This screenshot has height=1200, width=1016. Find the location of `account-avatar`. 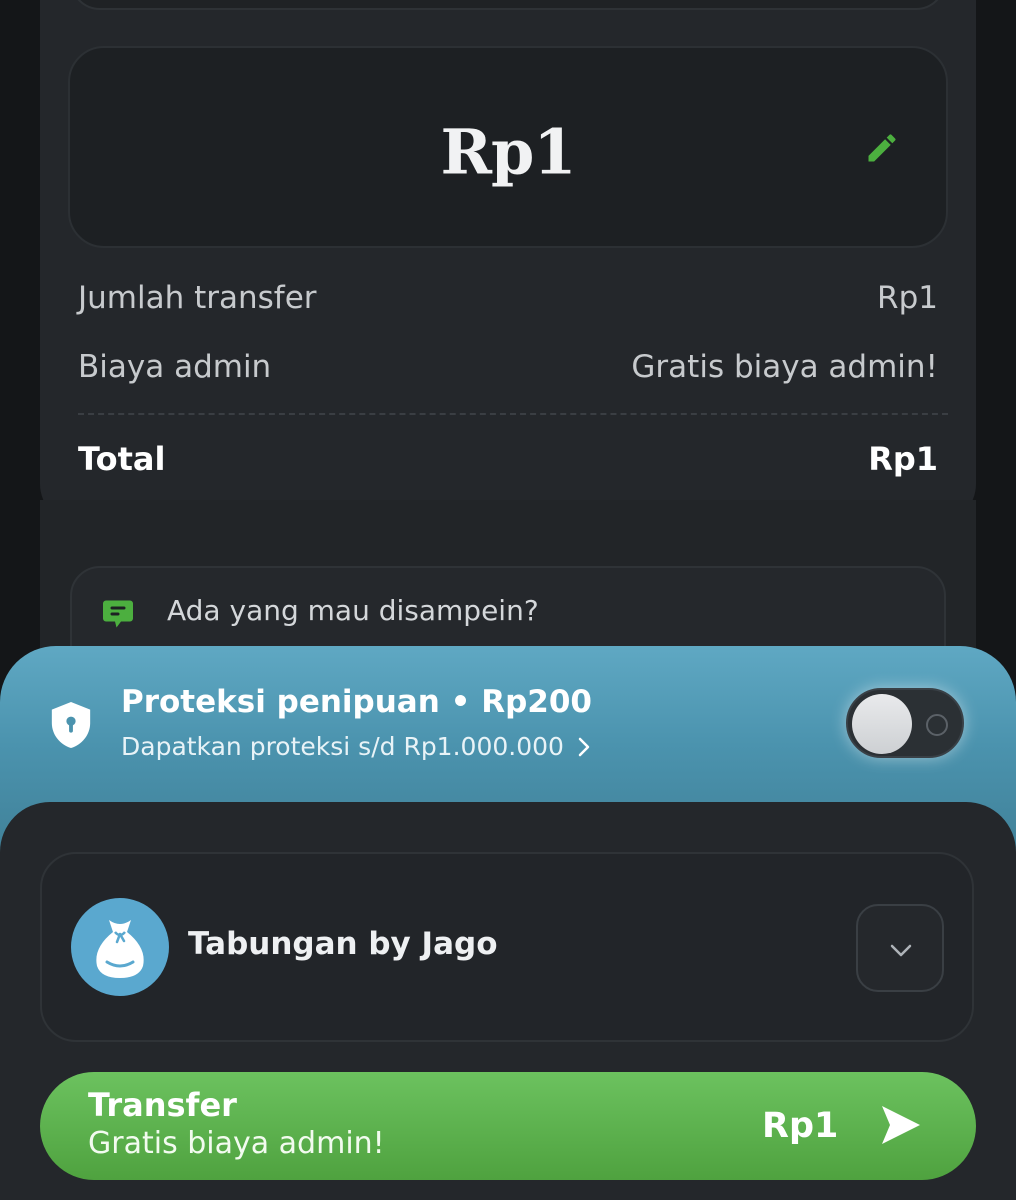

account-avatar is located at coordinates (120, 947).